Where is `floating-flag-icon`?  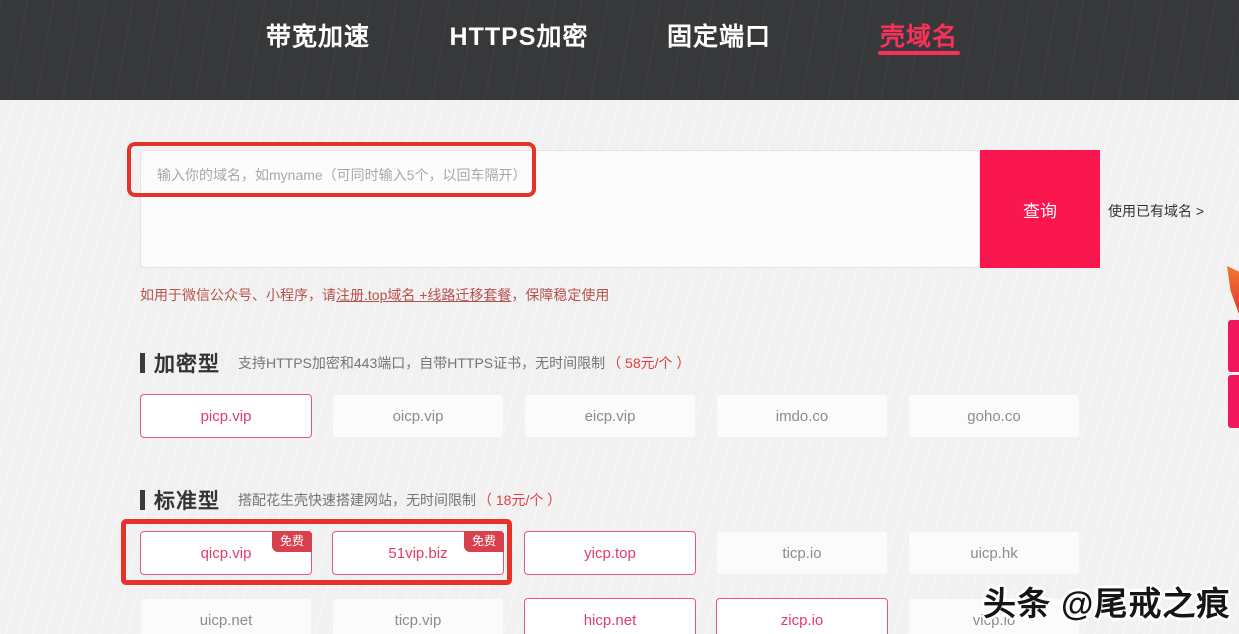
floating-flag-icon is located at coordinates (1233, 290).